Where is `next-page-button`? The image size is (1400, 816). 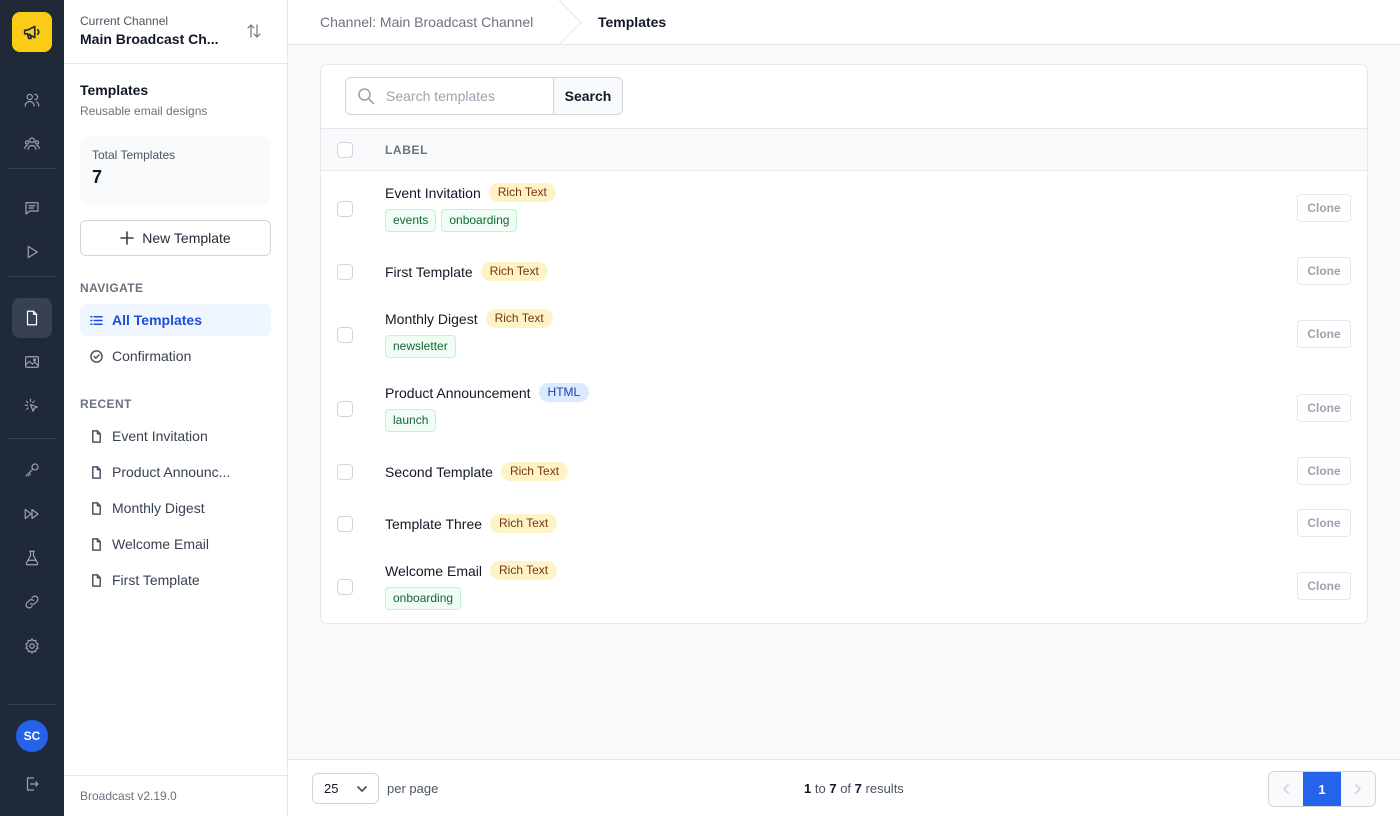
next-page-button is located at coordinates (1357, 789).